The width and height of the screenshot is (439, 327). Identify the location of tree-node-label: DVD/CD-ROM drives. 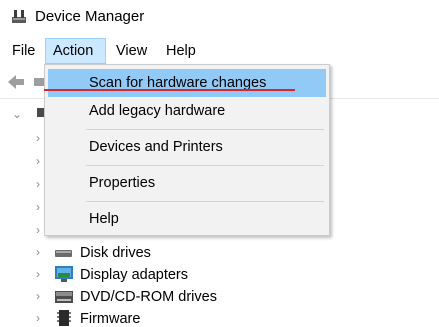
(148, 297).